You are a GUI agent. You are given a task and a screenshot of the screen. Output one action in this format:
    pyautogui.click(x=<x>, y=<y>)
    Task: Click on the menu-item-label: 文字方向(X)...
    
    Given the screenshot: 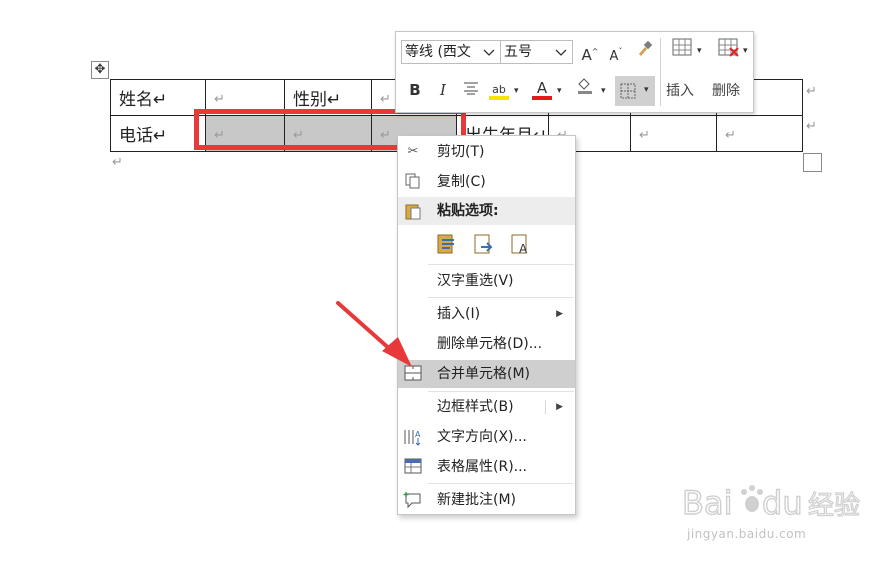 What is the action you would take?
    pyautogui.click(x=482, y=437)
    